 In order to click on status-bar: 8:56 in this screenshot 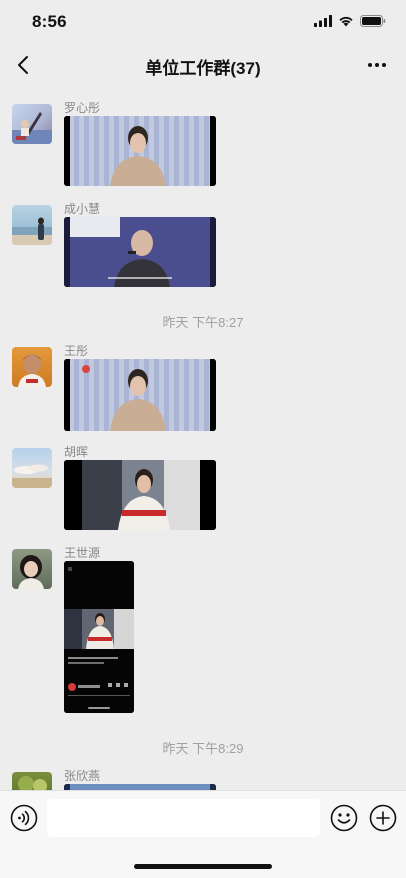, I will do `click(203, 23)`.